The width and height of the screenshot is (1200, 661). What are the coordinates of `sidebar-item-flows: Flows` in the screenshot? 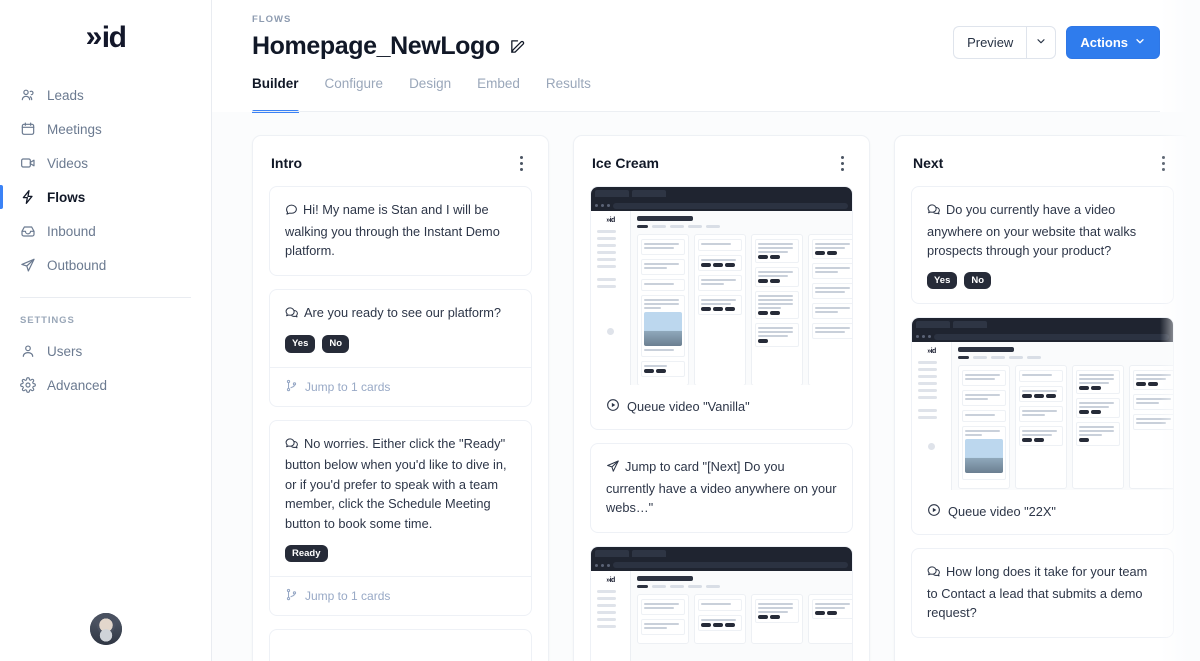 It's located at (105, 197).